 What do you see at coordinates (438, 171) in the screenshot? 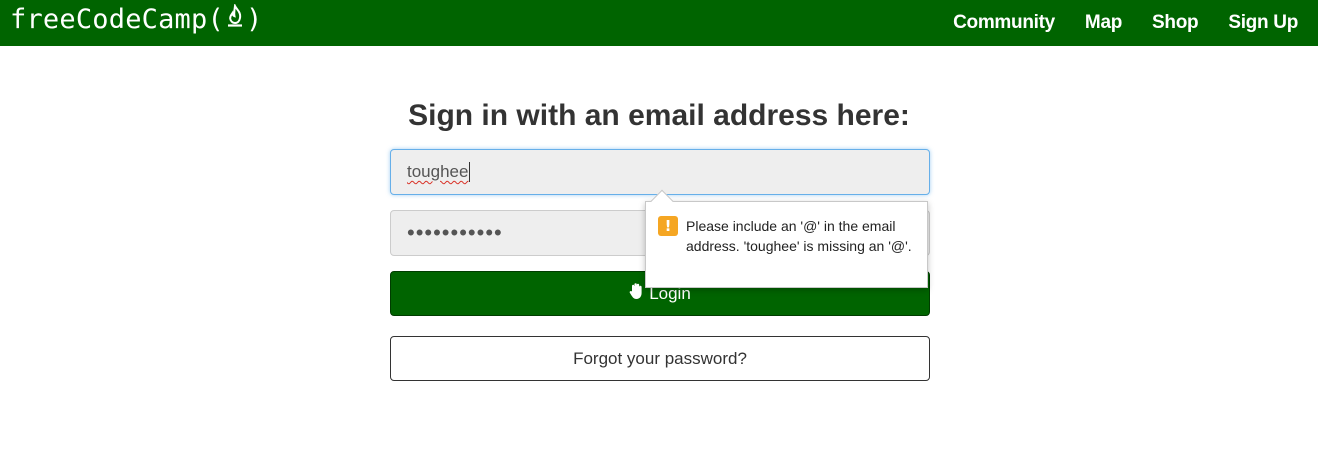
I see `email-field-value: toughee` at bounding box center [438, 171].